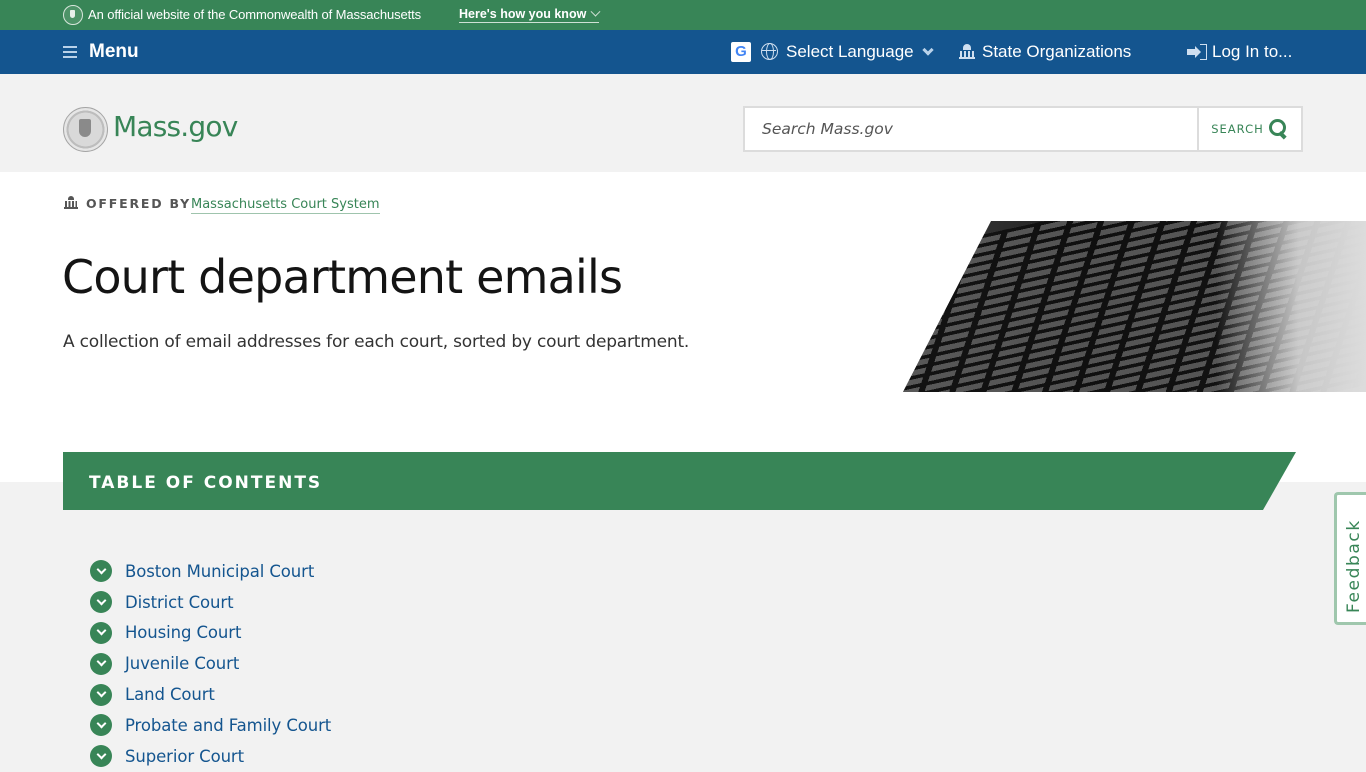 Image resolution: width=1366 pixels, height=772 pixels. What do you see at coordinates (139, 203) in the screenshot?
I see `offered-by-label: OFFERED BY` at bounding box center [139, 203].